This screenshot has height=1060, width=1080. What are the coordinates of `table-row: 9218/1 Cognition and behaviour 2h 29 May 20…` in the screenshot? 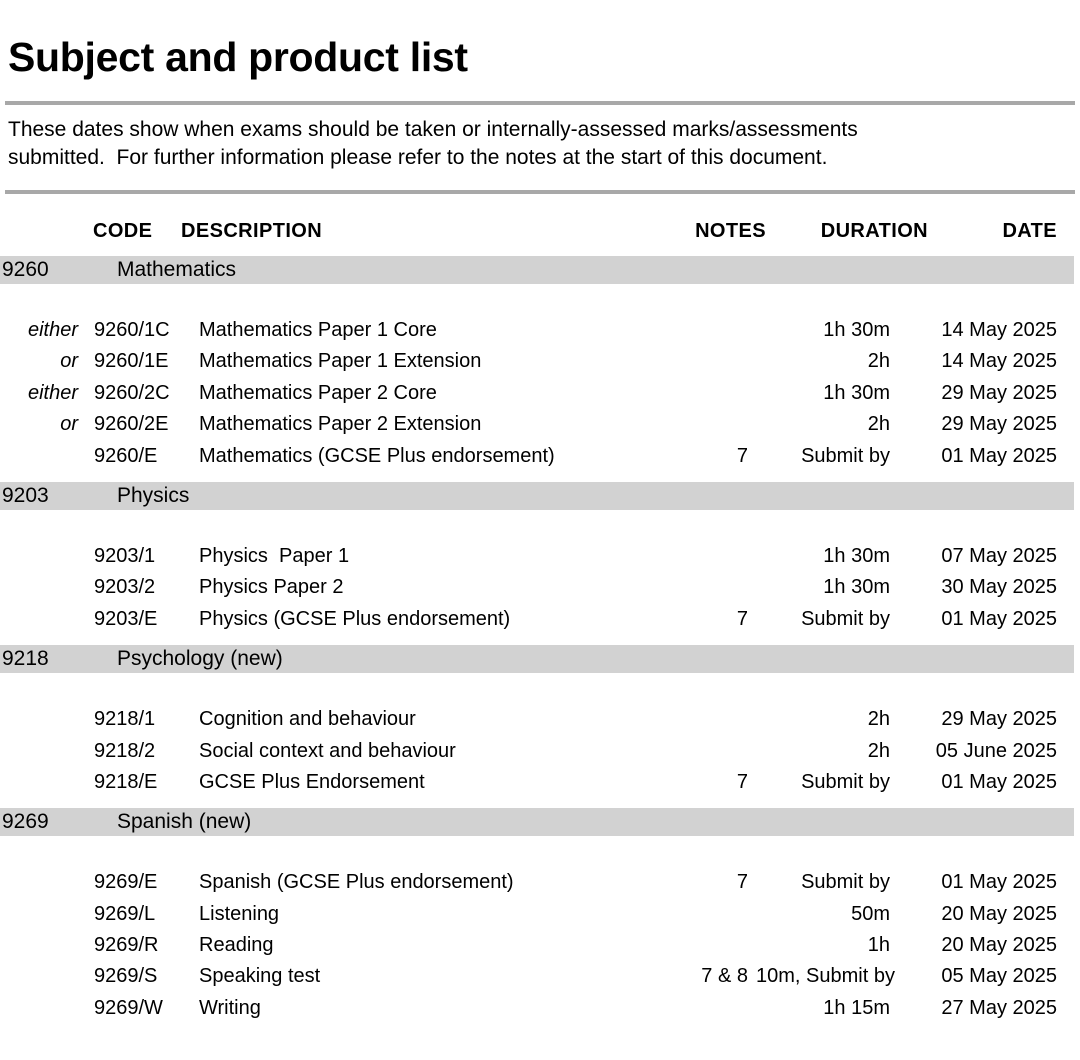 It's located at (540, 719).